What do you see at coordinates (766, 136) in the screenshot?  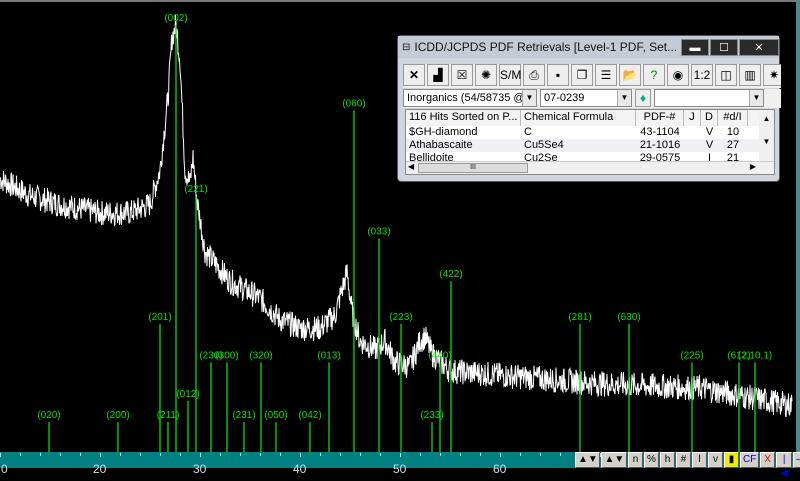 I see `vertical-scrollbar: ▲ ▼` at bounding box center [766, 136].